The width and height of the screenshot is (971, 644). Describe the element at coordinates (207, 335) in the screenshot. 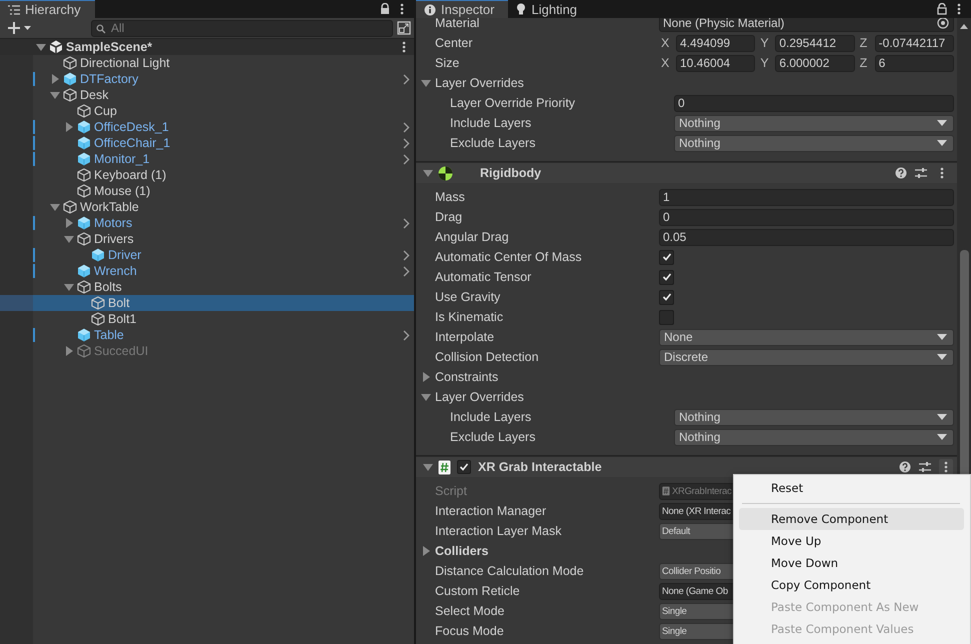

I see `hierarchy-item: Table` at that location.